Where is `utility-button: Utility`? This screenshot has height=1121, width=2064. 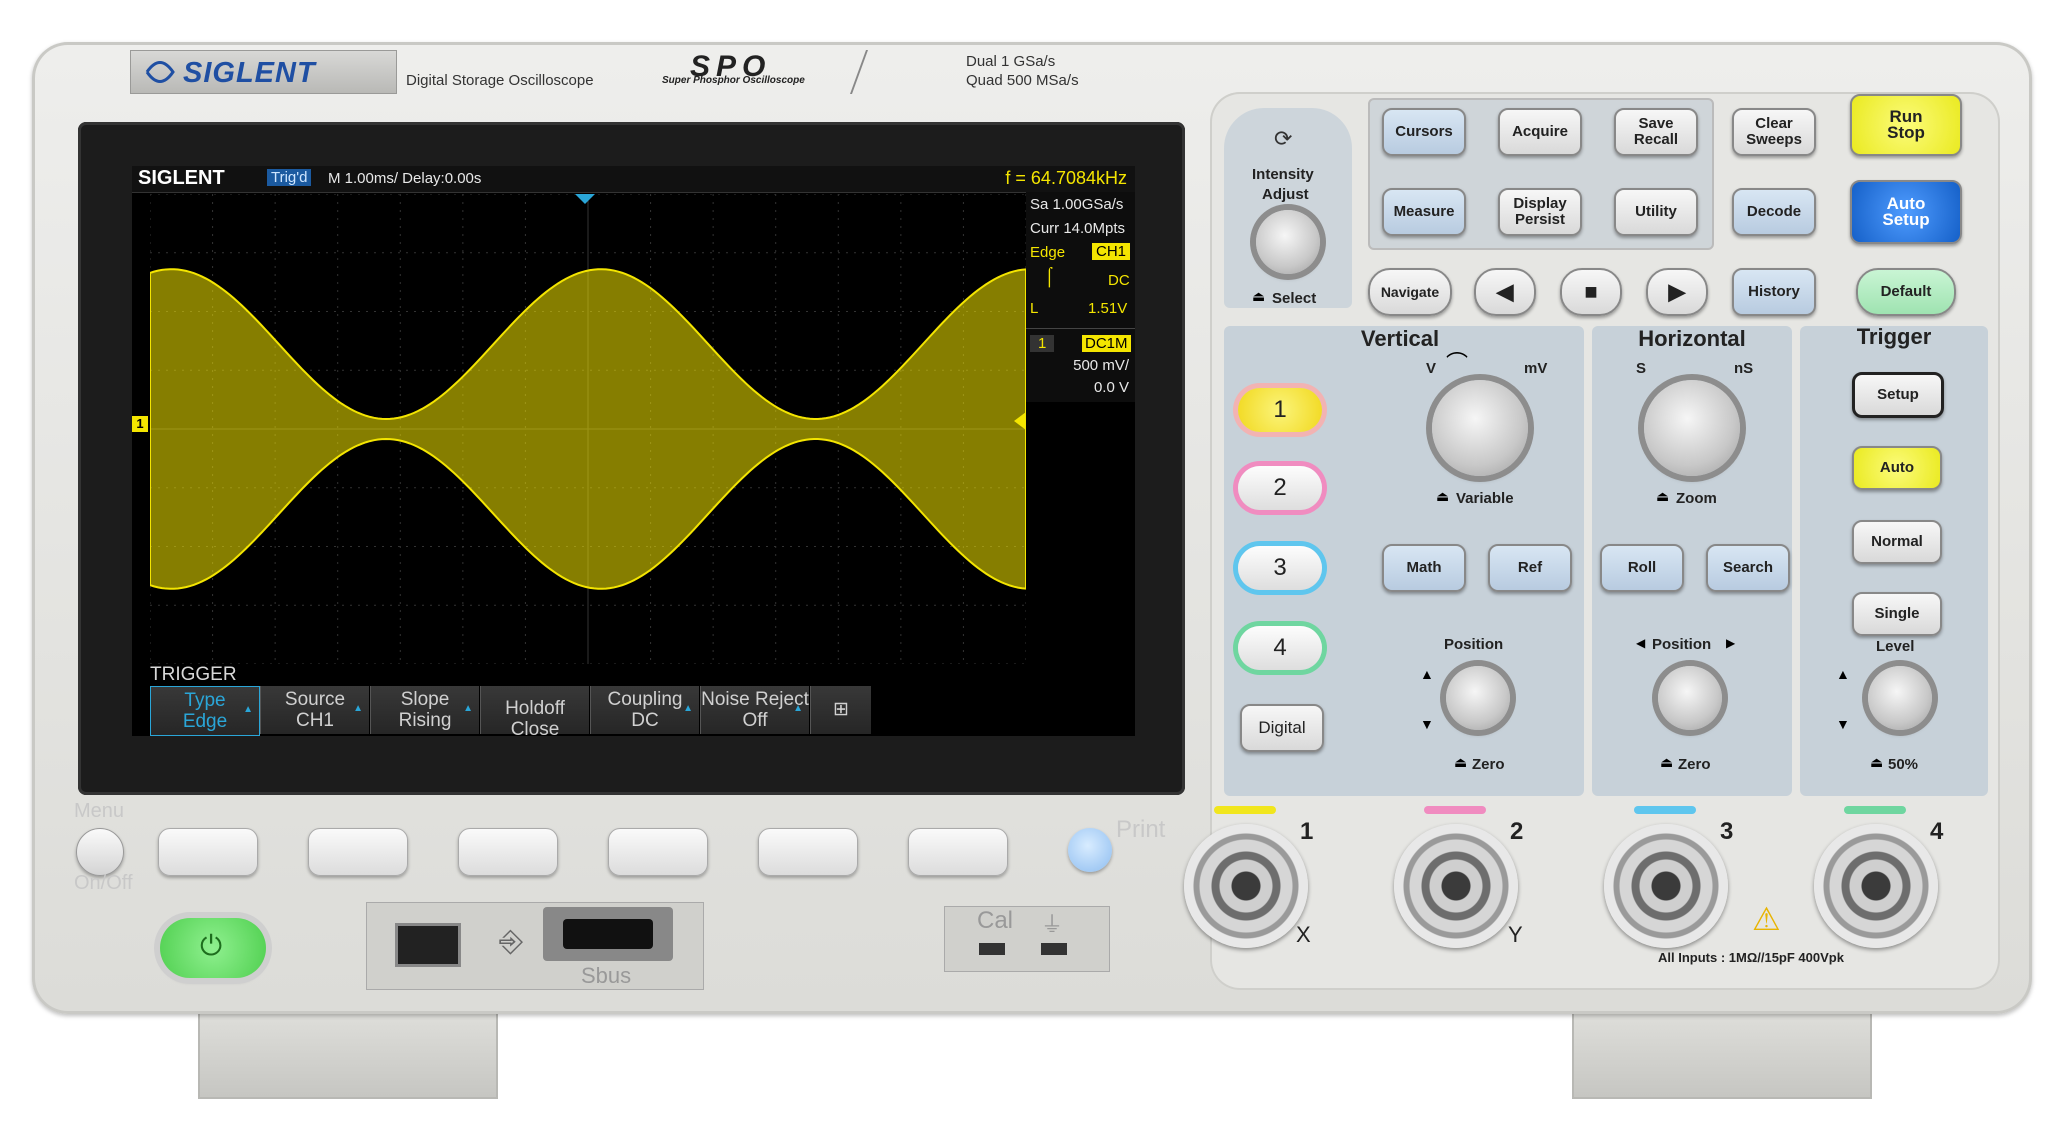
utility-button: Utility is located at coordinates (1656, 212).